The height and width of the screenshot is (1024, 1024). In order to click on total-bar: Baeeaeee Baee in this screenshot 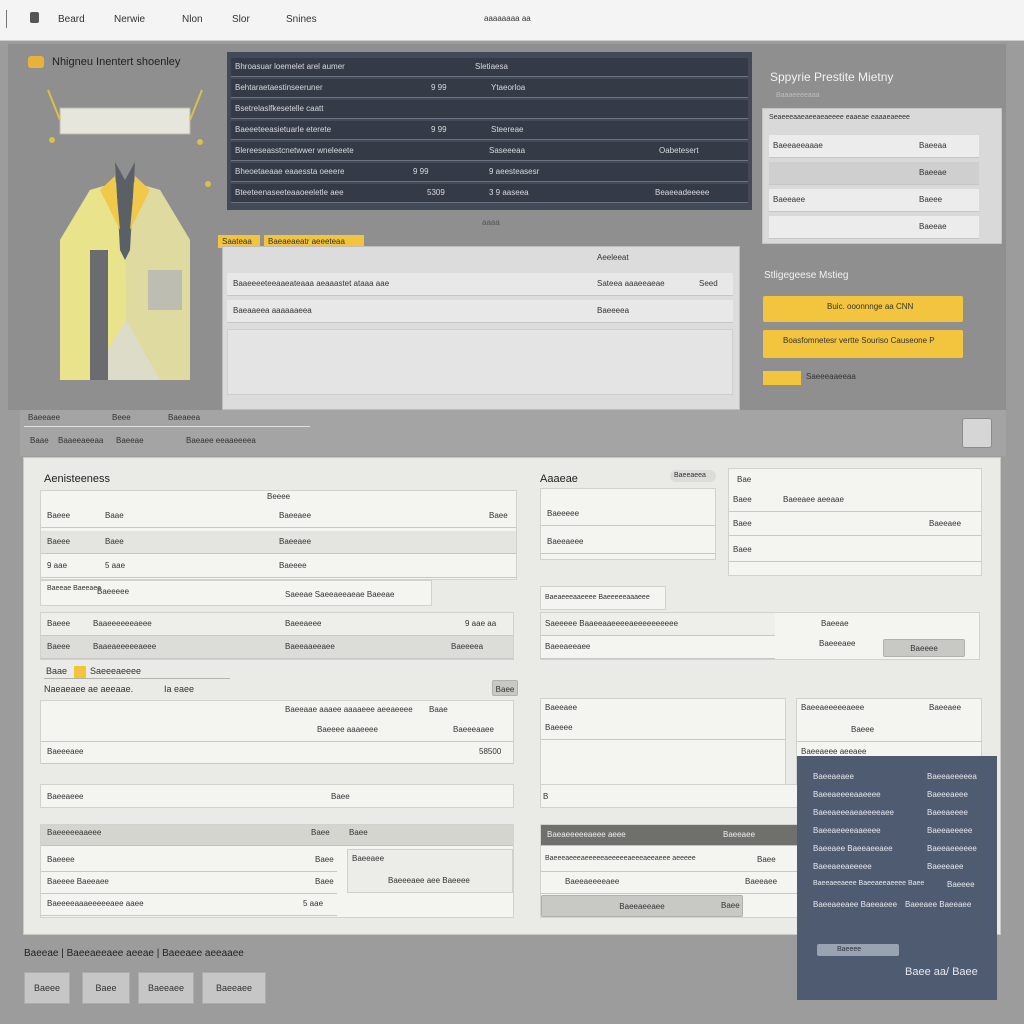, I will do `click(277, 796)`.